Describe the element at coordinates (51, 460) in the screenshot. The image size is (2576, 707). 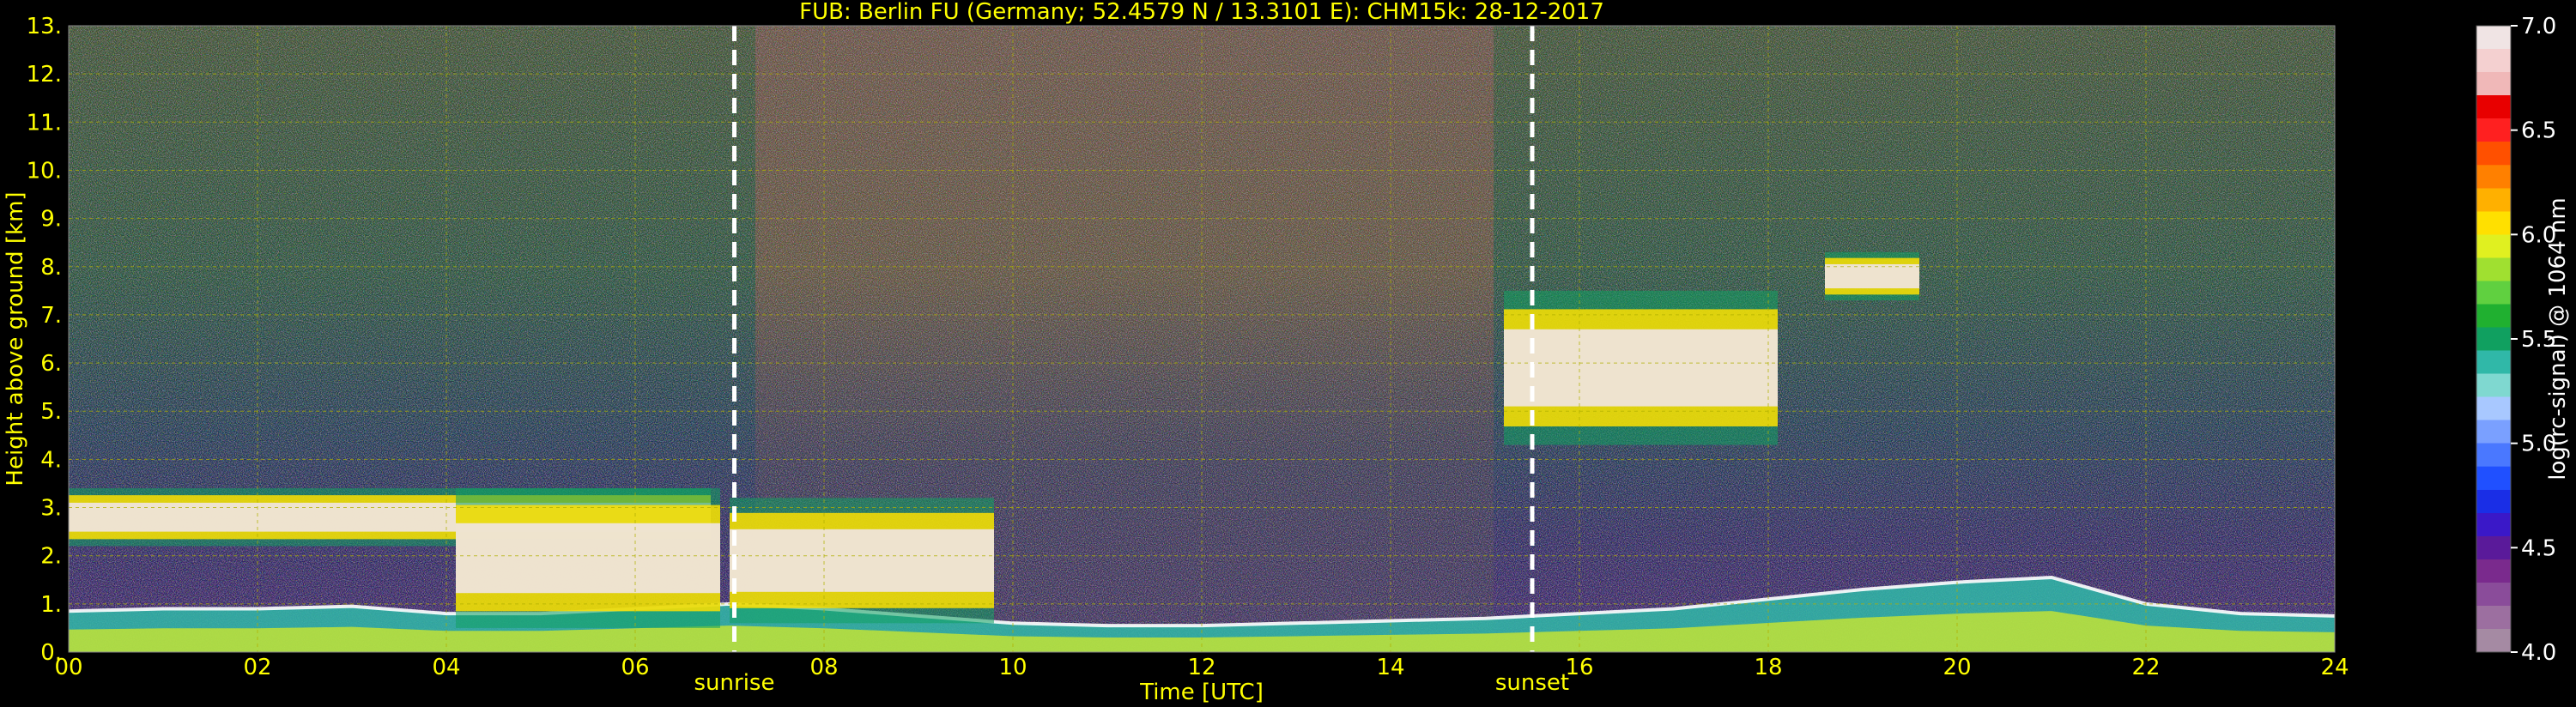
I see `y-tick-label: 4.` at that location.